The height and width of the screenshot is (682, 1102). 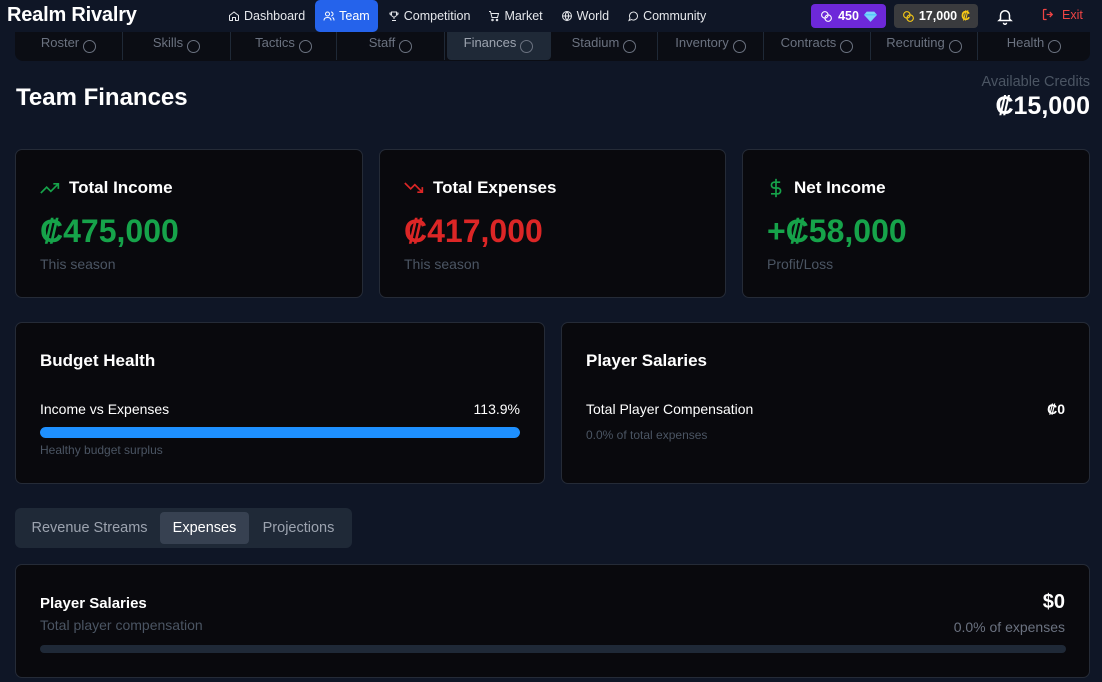 I want to click on home-icon, so click(x=234, y=16).